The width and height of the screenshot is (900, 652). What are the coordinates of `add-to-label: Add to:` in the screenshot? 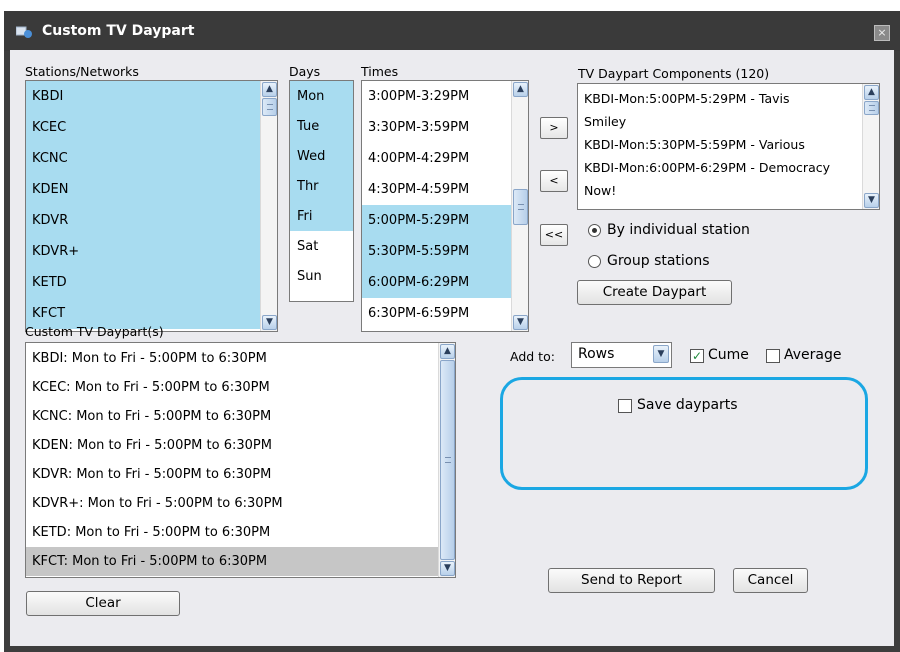 It's located at (532, 356).